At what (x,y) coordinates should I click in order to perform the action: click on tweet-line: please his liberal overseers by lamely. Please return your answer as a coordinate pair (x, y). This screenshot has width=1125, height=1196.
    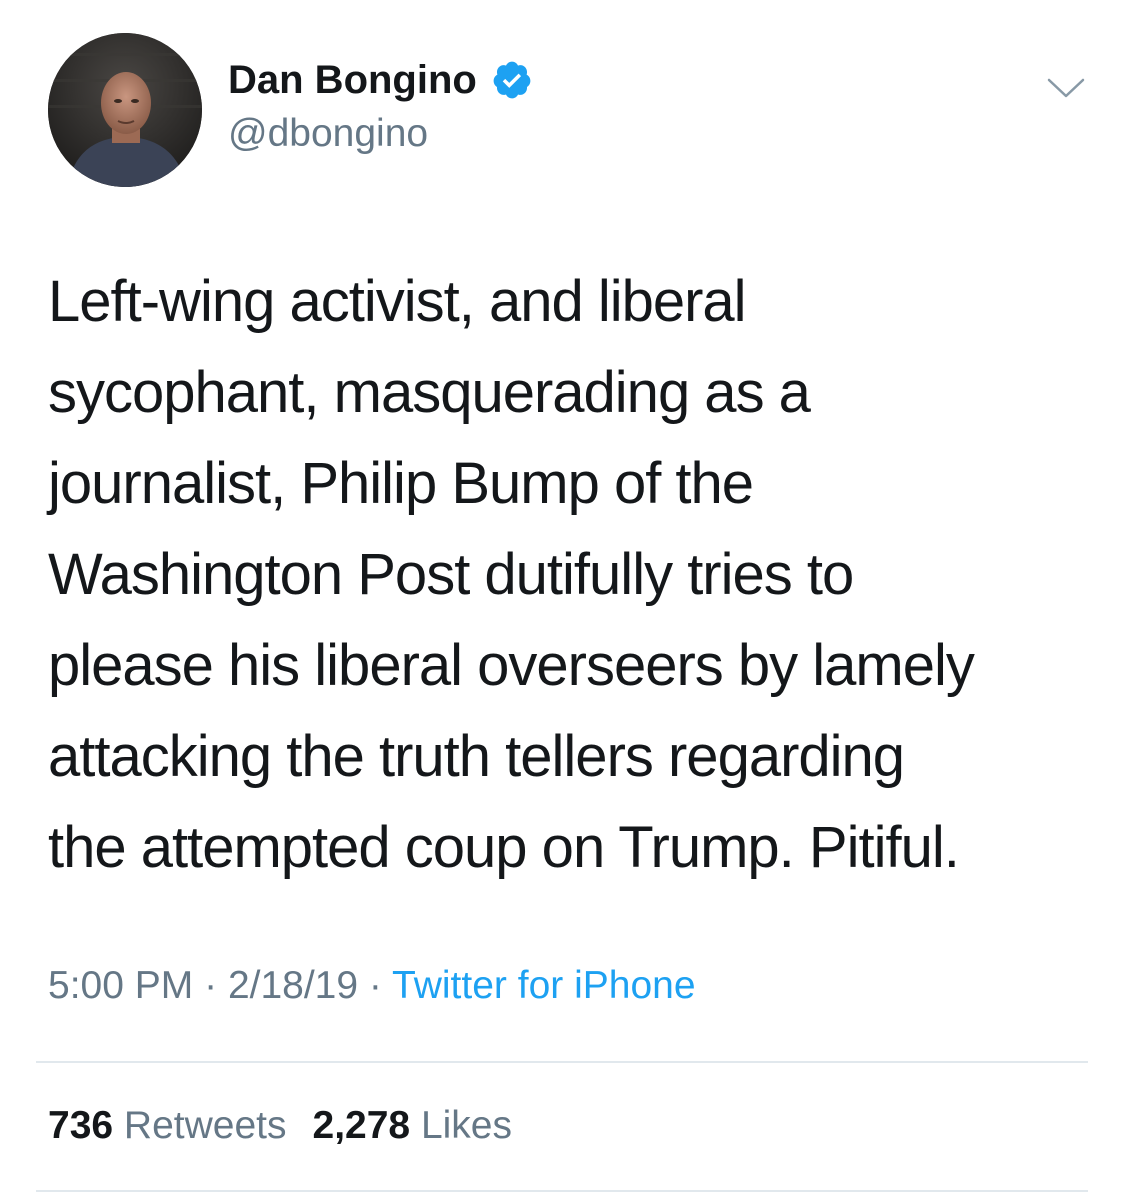
    Looking at the image, I should click on (511, 665).